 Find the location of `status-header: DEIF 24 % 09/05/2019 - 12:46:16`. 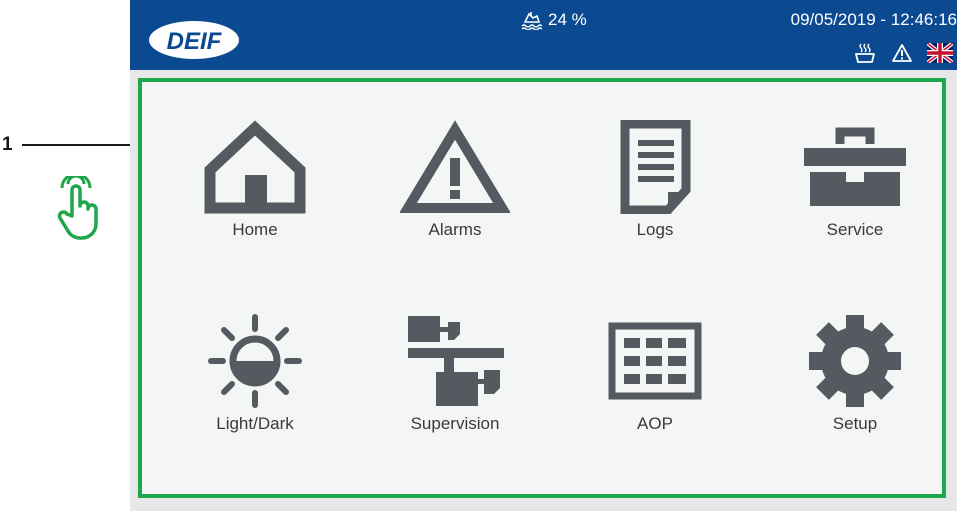

status-header: DEIF 24 % 09/05/2019 - 12:46:16 is located at coordinates (543, 35).